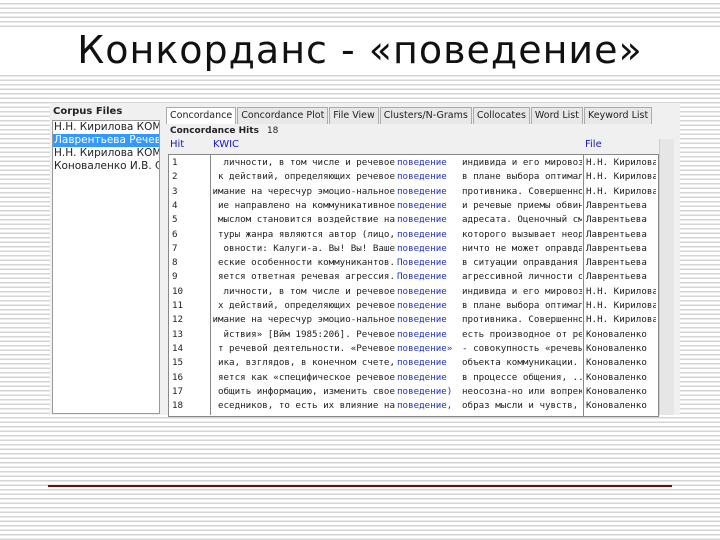 The width and height of the screenshot is (720, 540). Describe the element at coordinates (106, 166) in the screenshot. I see `corpus-file-item: Коноваленко И.В. Стр` at that location.